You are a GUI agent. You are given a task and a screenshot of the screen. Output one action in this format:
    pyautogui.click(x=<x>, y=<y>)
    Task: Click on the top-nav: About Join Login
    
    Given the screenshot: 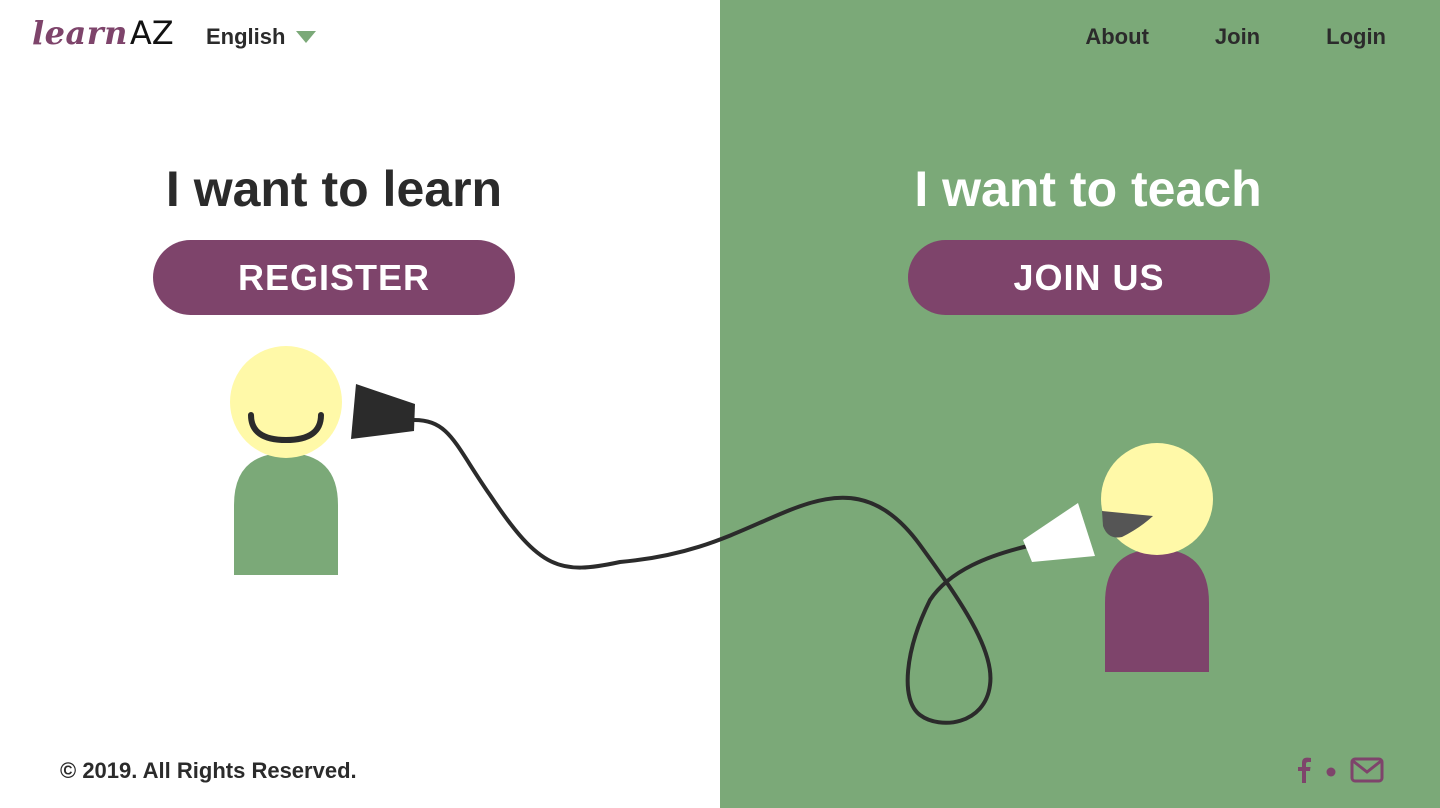 What is the action you would take?
    pyautogui.click(x=1202, y=37)
    